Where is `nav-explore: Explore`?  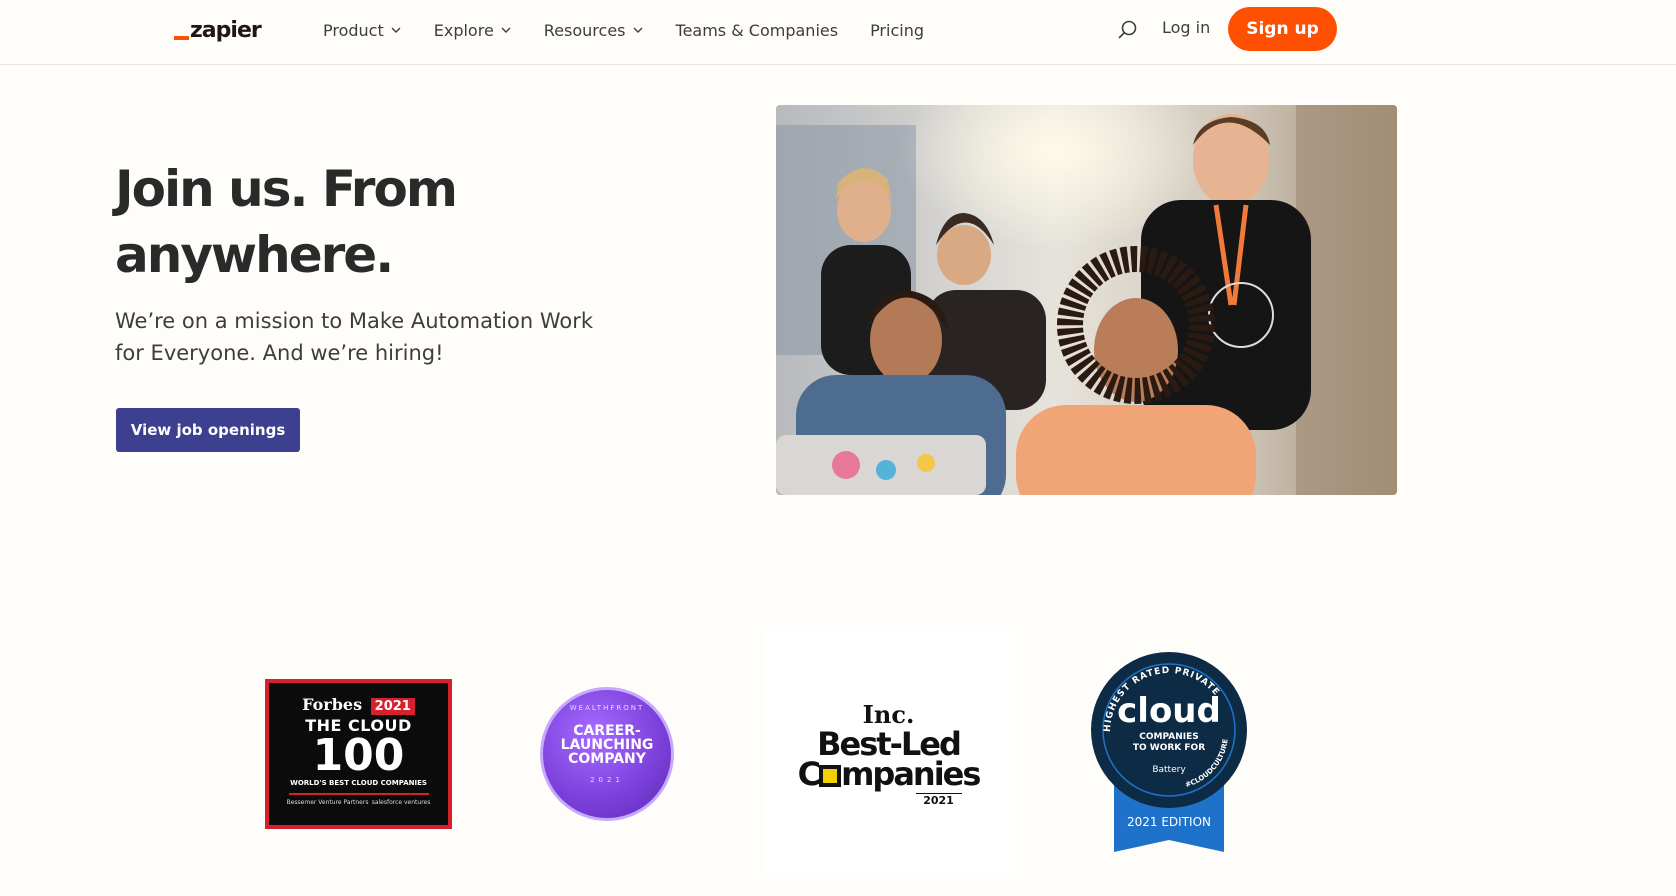
nav-explore: Explore is located at coordinates (473, 30).